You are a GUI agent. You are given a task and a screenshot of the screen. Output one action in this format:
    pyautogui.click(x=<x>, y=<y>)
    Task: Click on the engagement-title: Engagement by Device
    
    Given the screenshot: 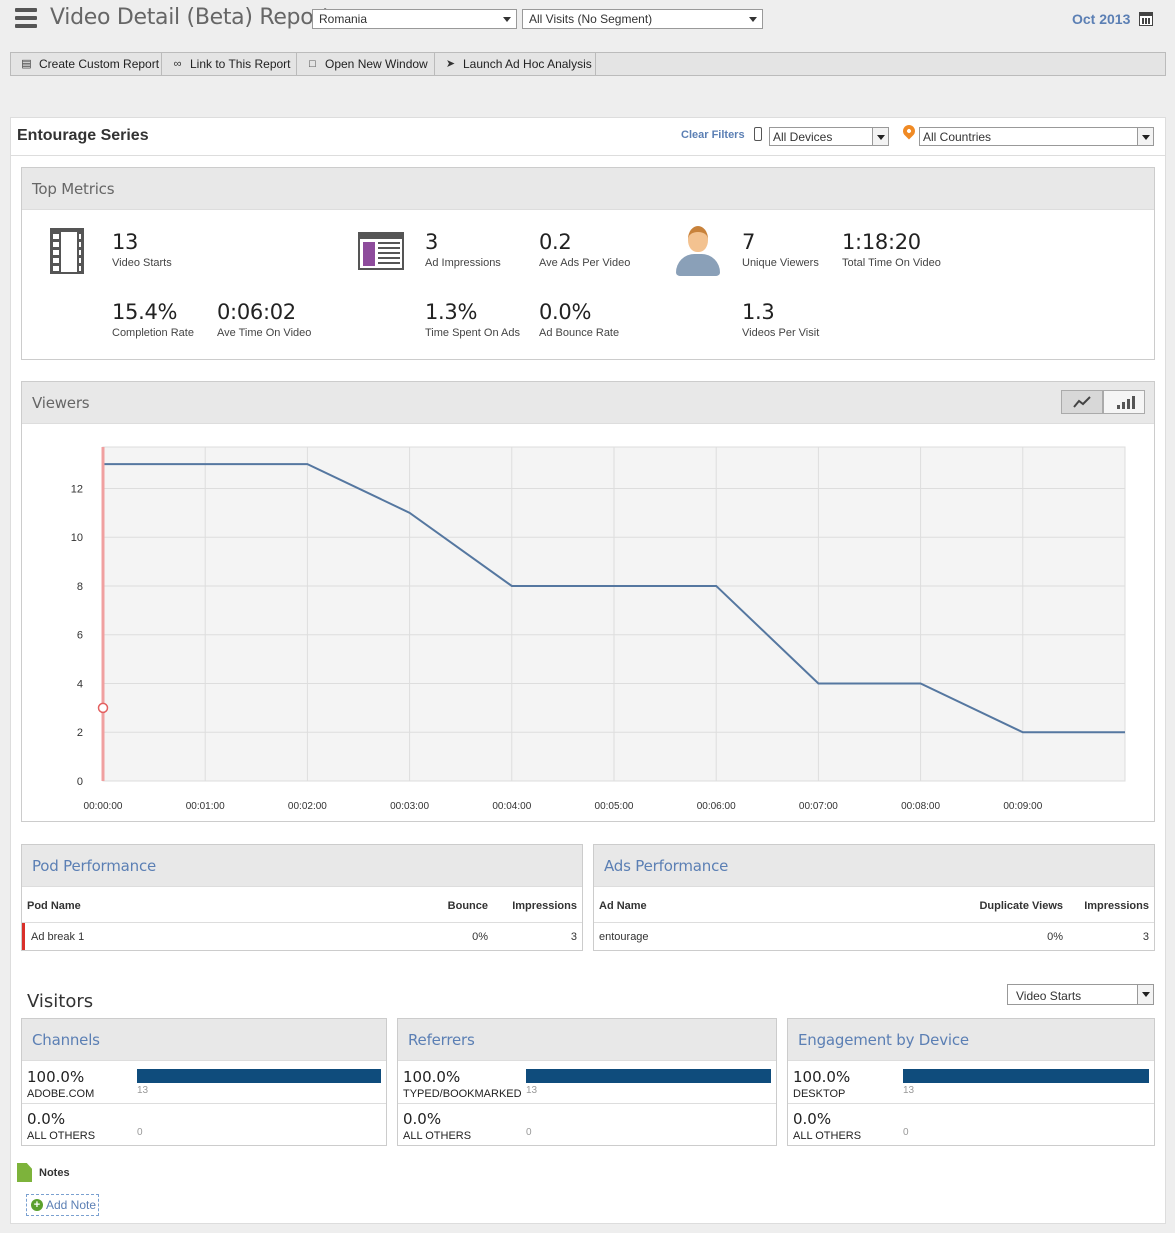 What is the action you would take?
    pyautogui.click(x=971, y=1040)
    